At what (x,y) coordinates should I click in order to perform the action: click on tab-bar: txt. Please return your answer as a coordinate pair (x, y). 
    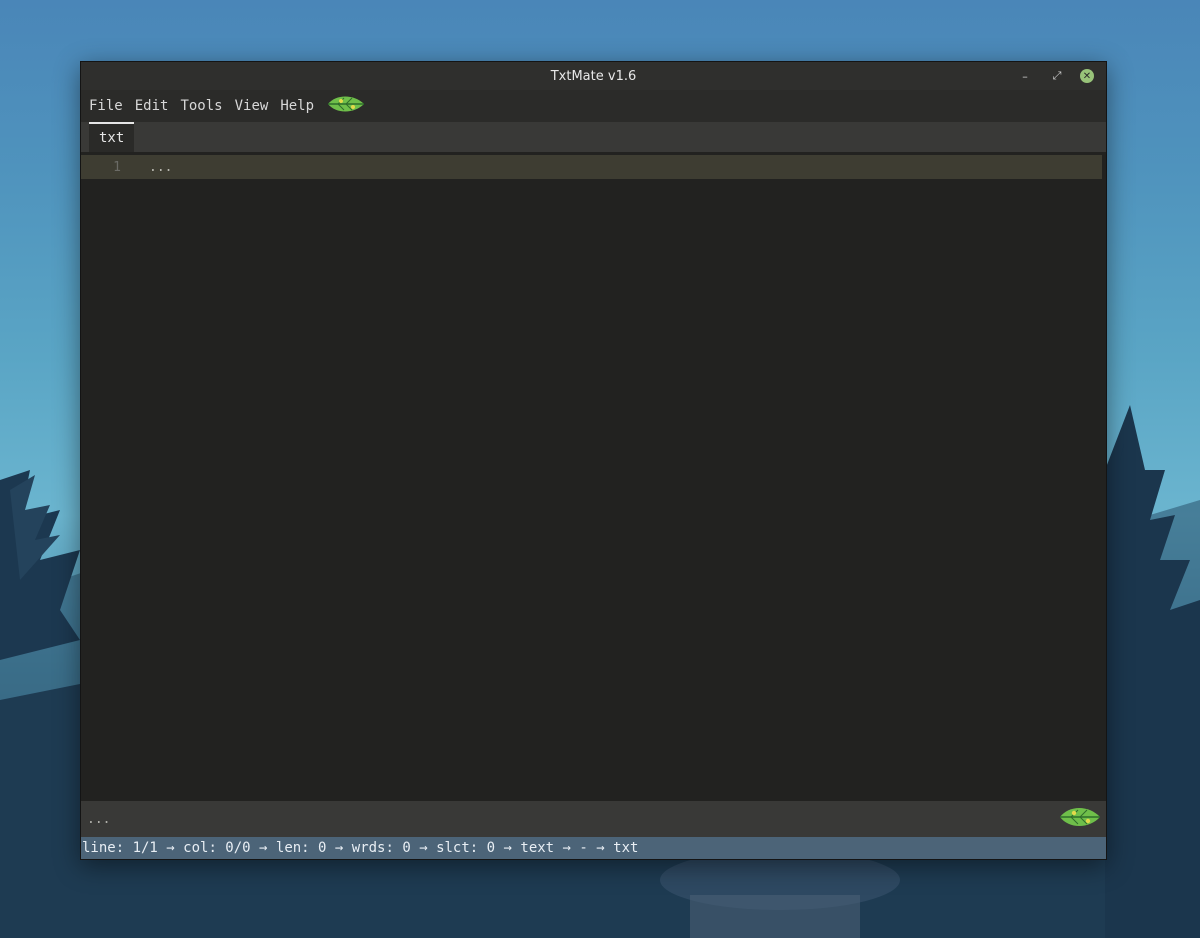
    Looking at the image, I should click on (593, 137).